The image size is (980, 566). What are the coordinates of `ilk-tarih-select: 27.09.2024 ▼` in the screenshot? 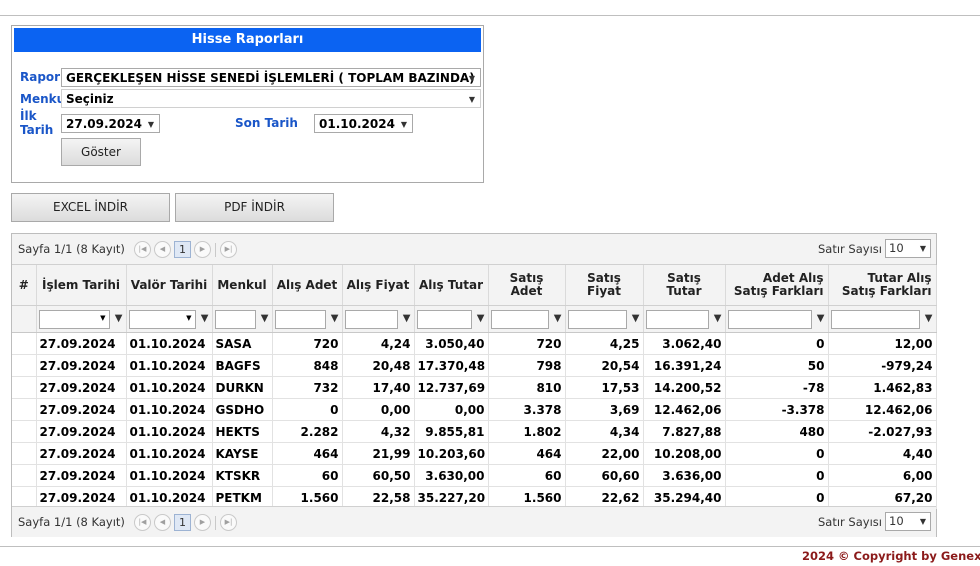 It's located at (110, 123).